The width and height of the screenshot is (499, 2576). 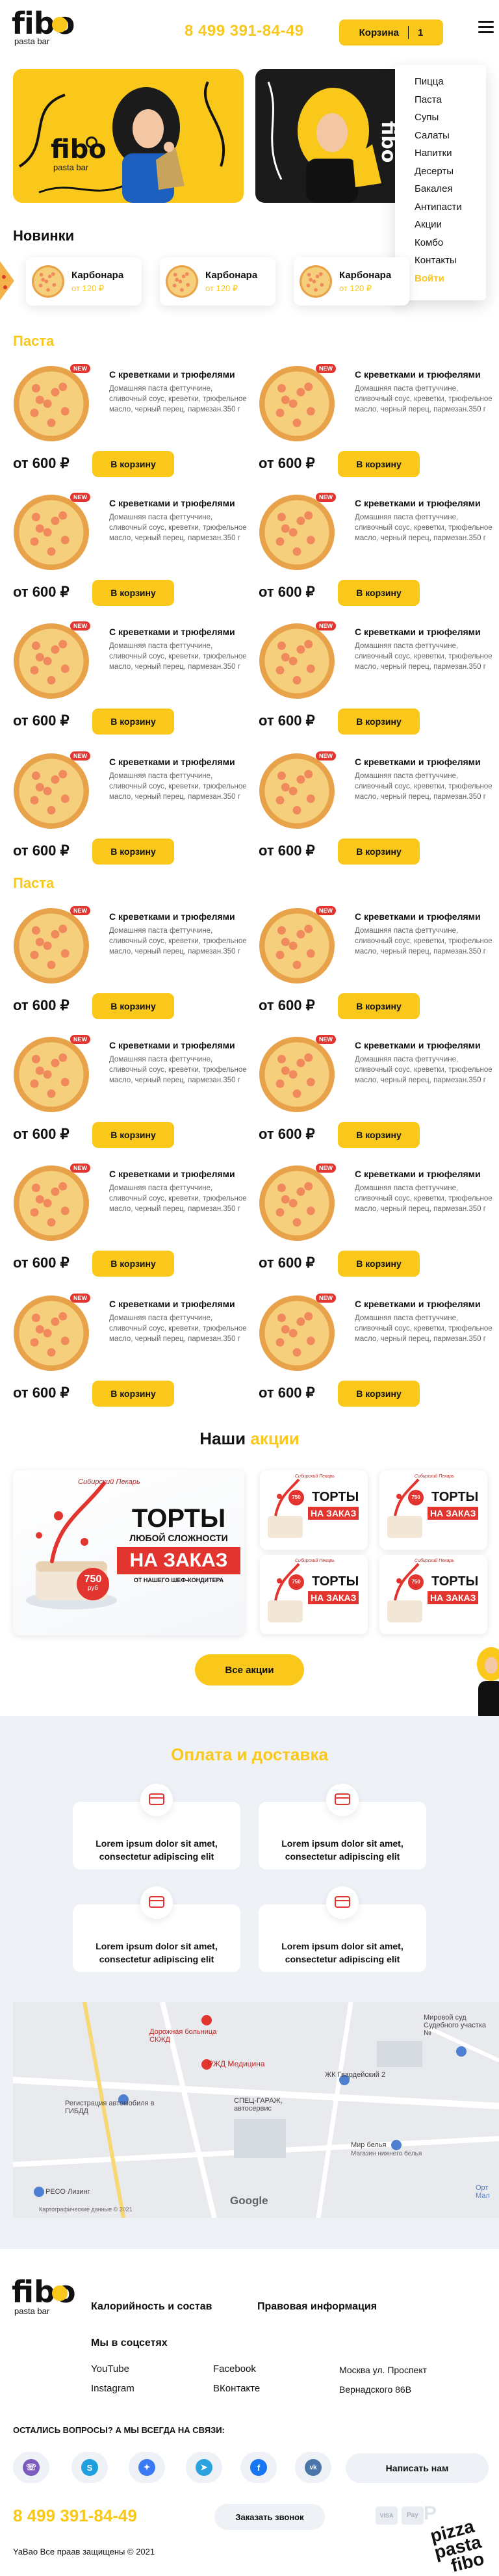 What do you see at coordinates (75, 2516) in the screenshot?
I see `footer-phone: 8 499 391-84-49` at bounding box center [75, 2516].